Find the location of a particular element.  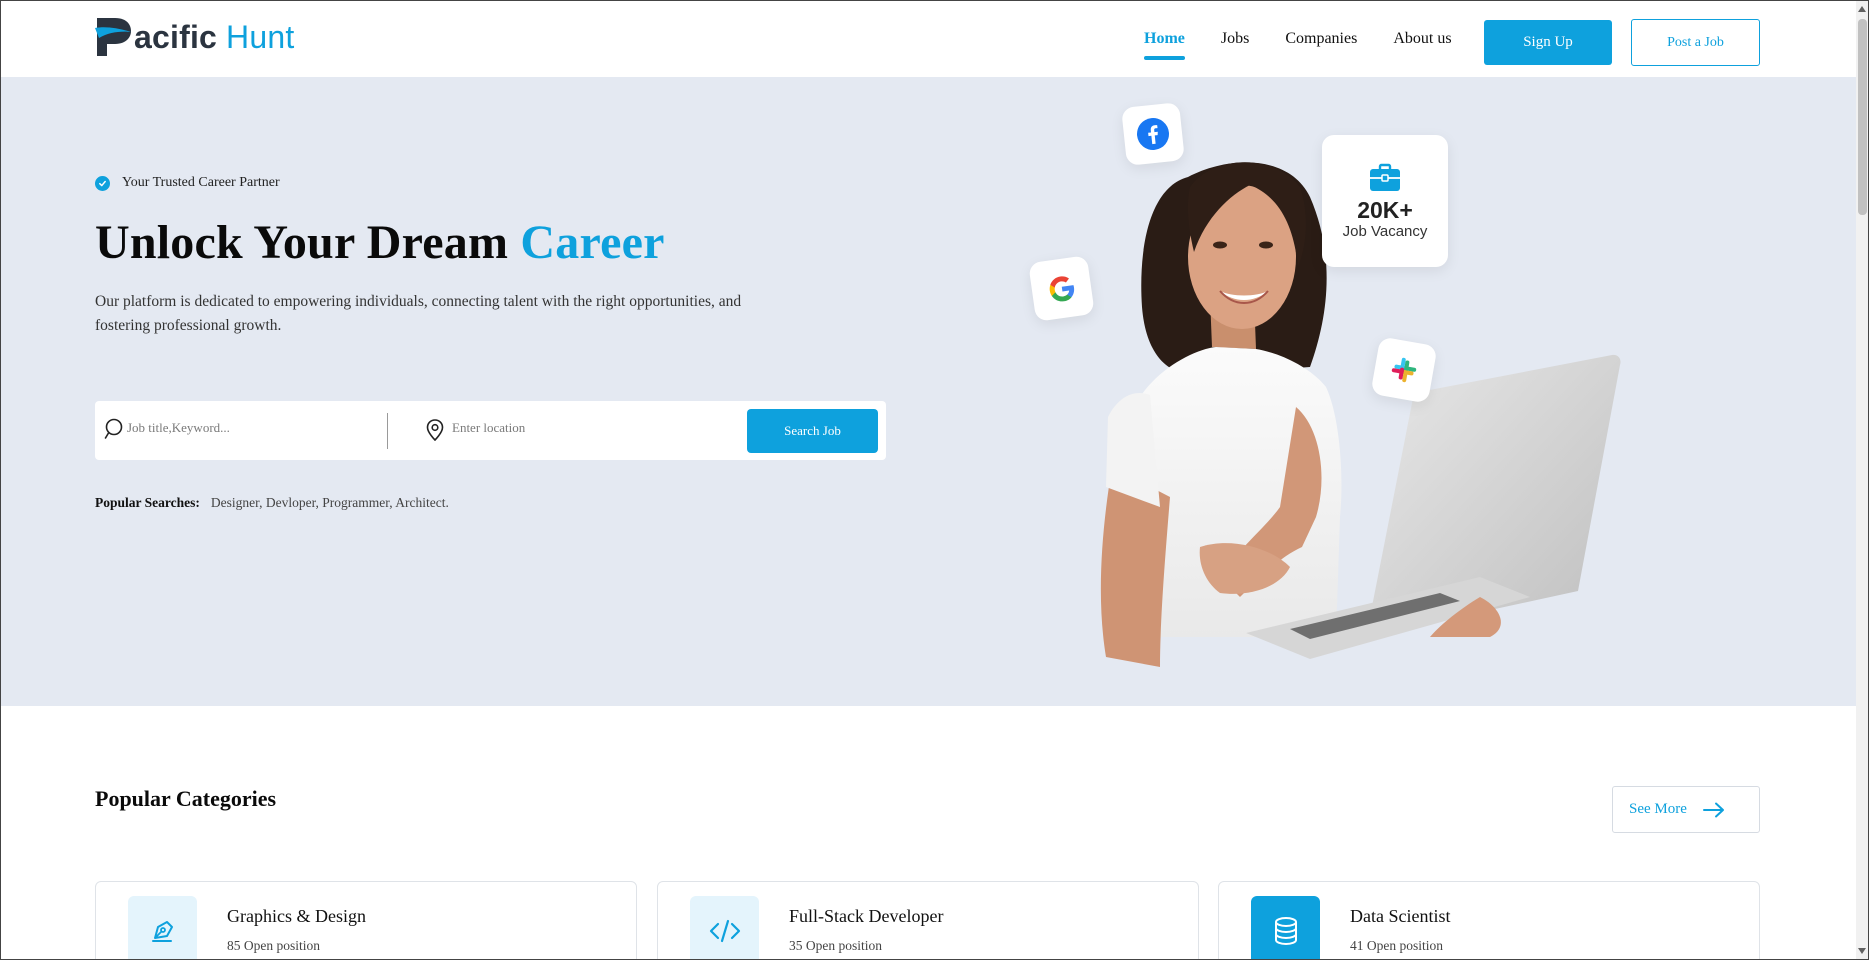

location-input: Enter location is located at coordinates (488, 428).